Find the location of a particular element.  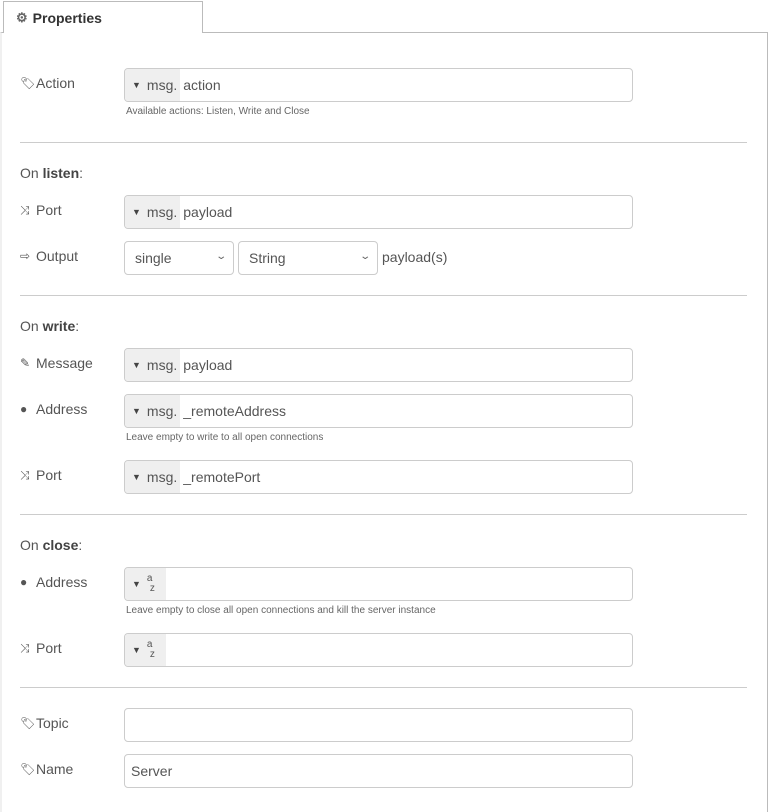

write-port-label: ⤨ Port is located at coordinates (41, 475).